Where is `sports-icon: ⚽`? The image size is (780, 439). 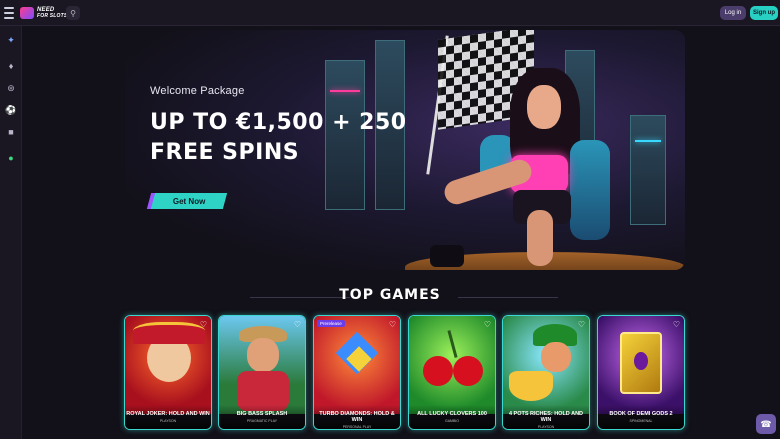 sports-icon: ⚽ is located at coordinates (11, 110).